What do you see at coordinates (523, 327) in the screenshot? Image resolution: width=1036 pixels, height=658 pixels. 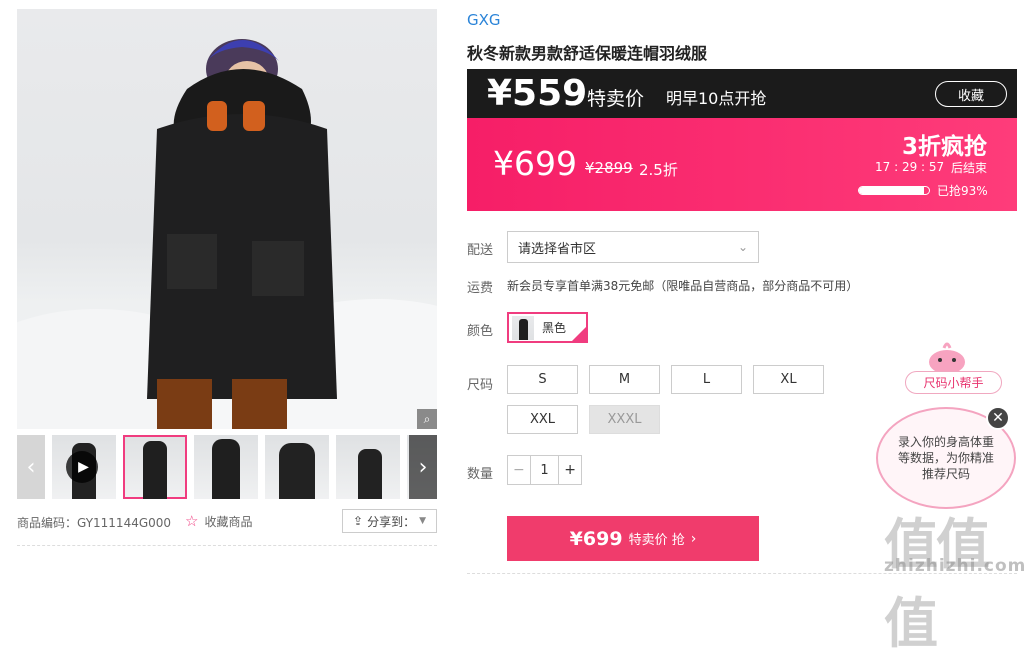 I see `color-thumb` at bounding box center [523, 327].